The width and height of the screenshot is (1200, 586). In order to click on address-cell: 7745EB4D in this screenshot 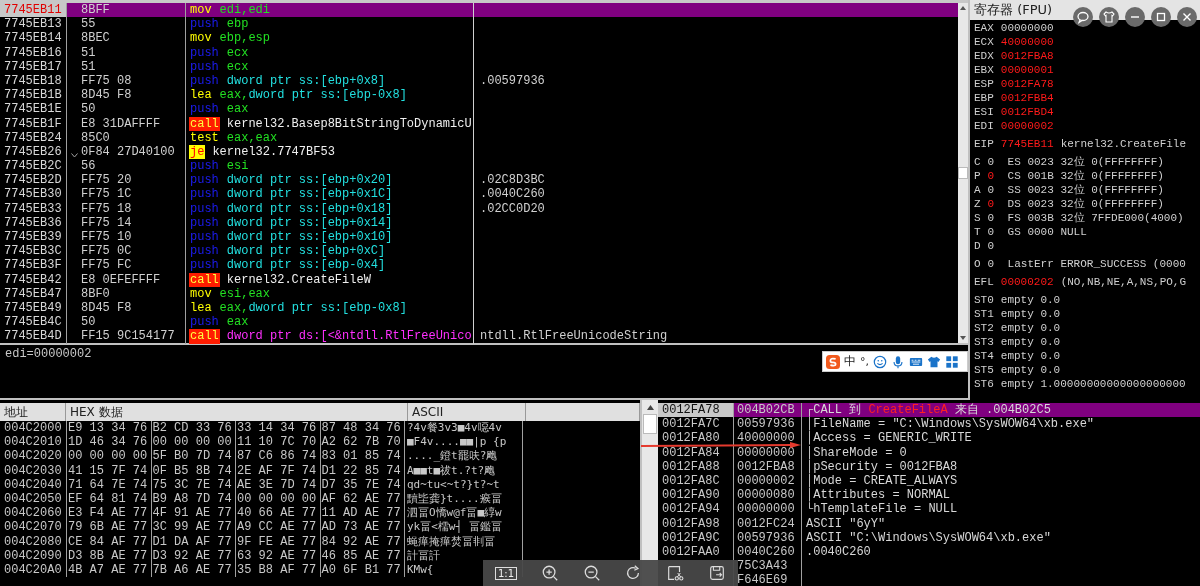, I will do `click(33, 336)`.